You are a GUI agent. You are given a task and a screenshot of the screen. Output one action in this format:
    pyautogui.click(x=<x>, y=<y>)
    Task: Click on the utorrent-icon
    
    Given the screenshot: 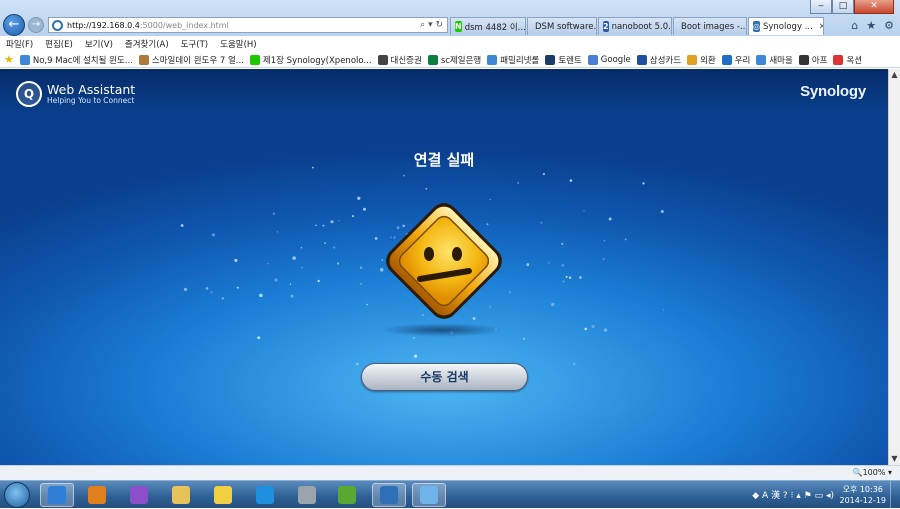 What is the action you would take?
    pyautogui.click(x=347, y=495)
    